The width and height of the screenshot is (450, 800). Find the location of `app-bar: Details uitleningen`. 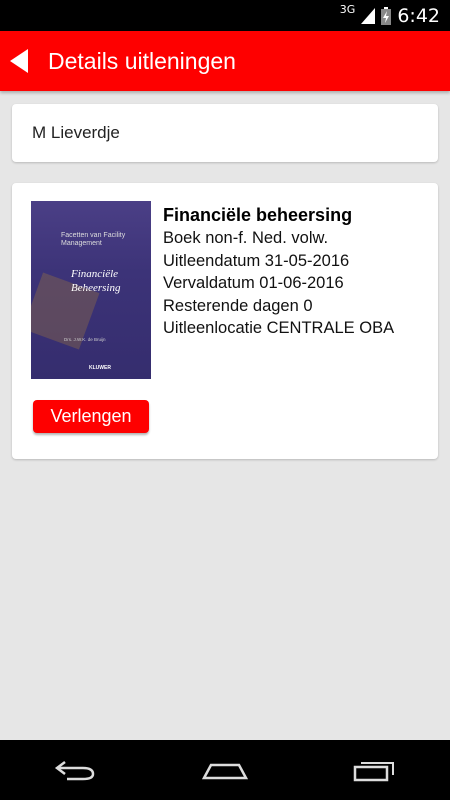

app-bar: Details uitleningen is located at coordinates (225, 61).